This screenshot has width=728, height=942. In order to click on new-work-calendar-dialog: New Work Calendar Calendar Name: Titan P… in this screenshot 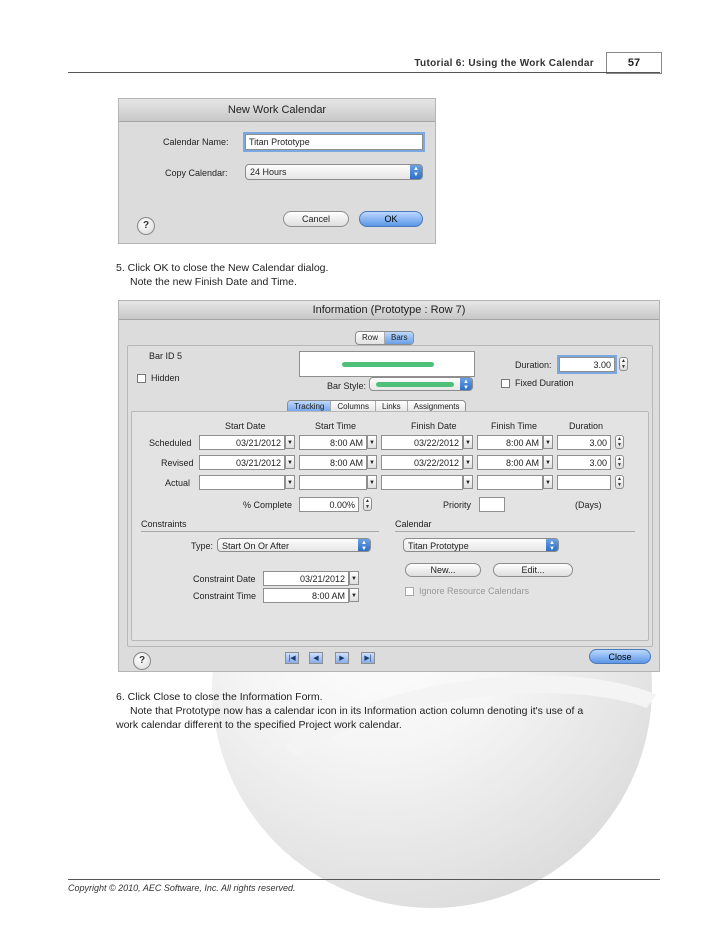, I will do `click(277, 171)`.